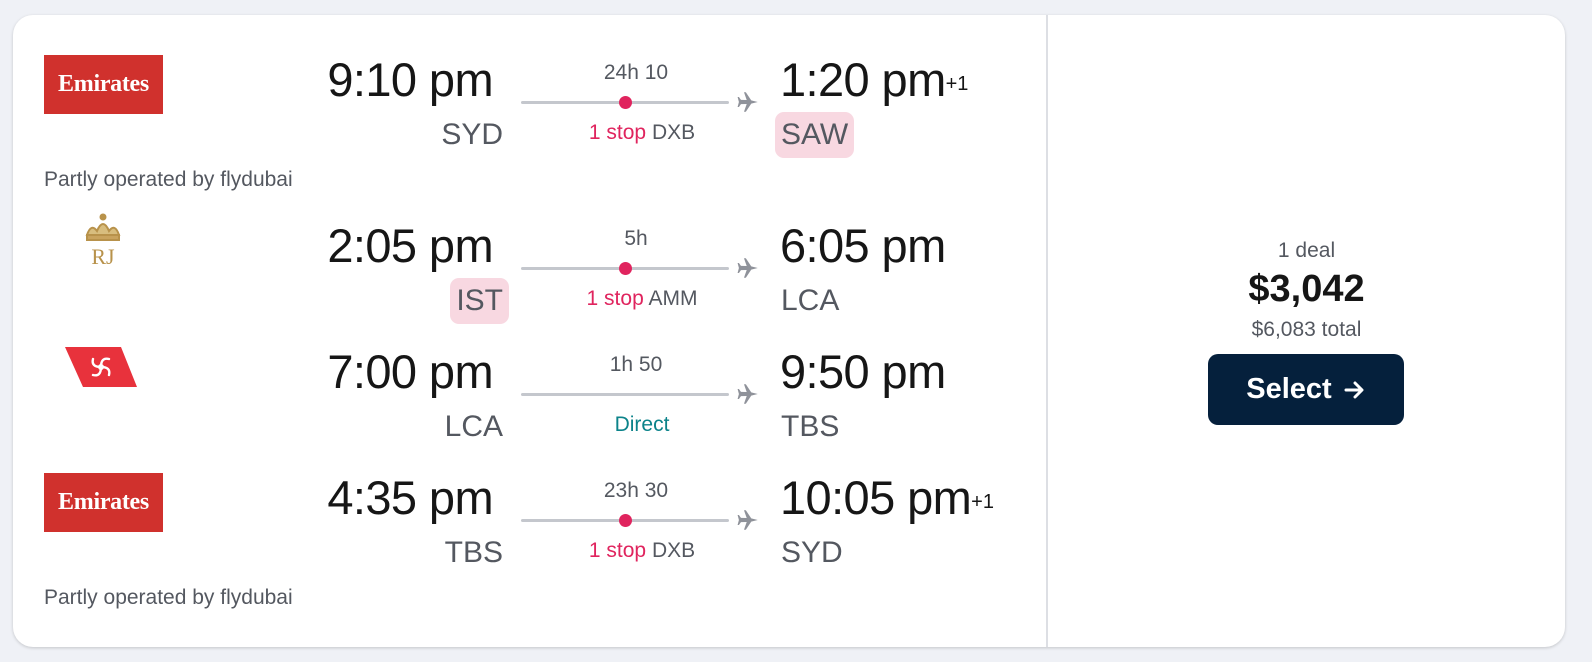  I want to click on deal-count: 1 deal, so click(1306, 250).